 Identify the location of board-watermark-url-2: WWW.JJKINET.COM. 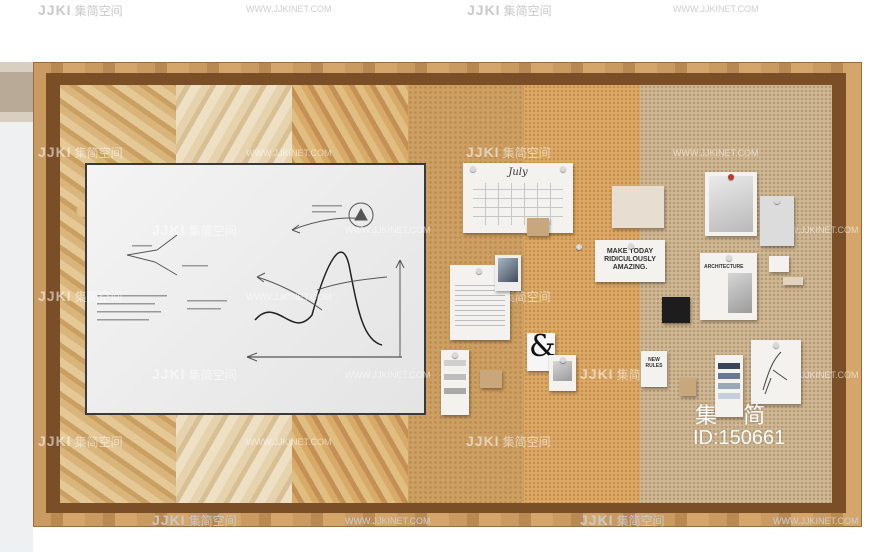
(289, 297).